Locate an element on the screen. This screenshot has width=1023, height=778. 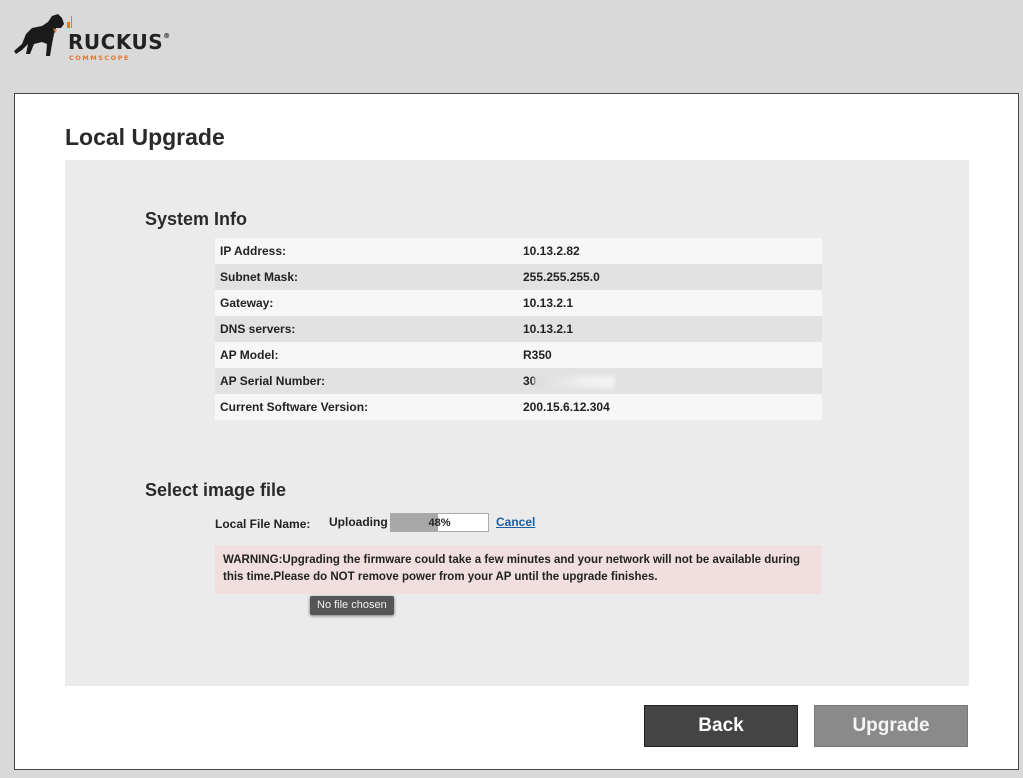
table-row: IP Address: 10.13.2.82 is located at coordinates (518, 251).